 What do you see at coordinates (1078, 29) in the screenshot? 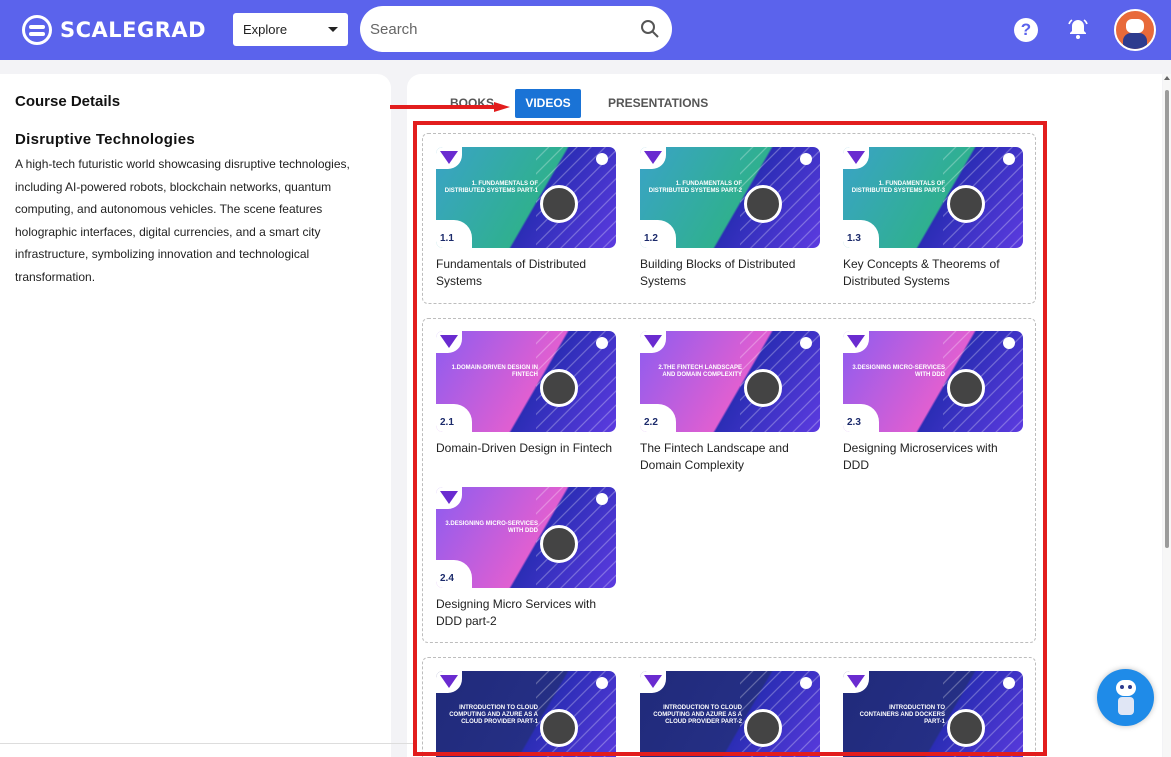
I see `notification-bell-icon` at bounding box center [1078, 29].